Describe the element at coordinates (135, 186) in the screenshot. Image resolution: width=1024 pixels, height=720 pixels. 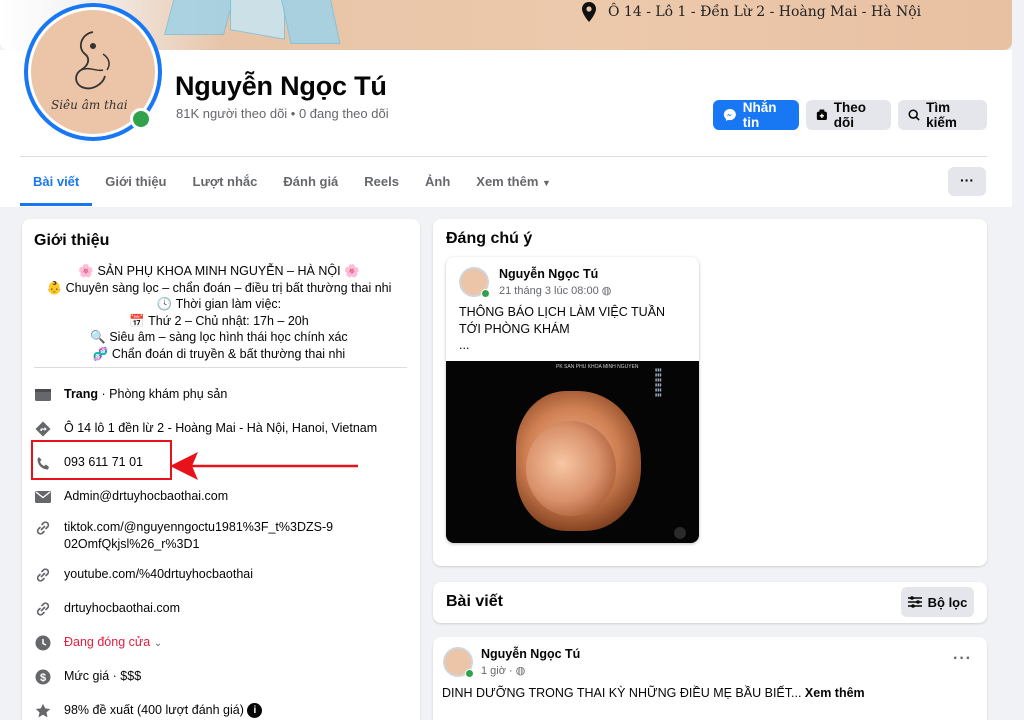
I see `tab-about: Giới thiệu` at that location.